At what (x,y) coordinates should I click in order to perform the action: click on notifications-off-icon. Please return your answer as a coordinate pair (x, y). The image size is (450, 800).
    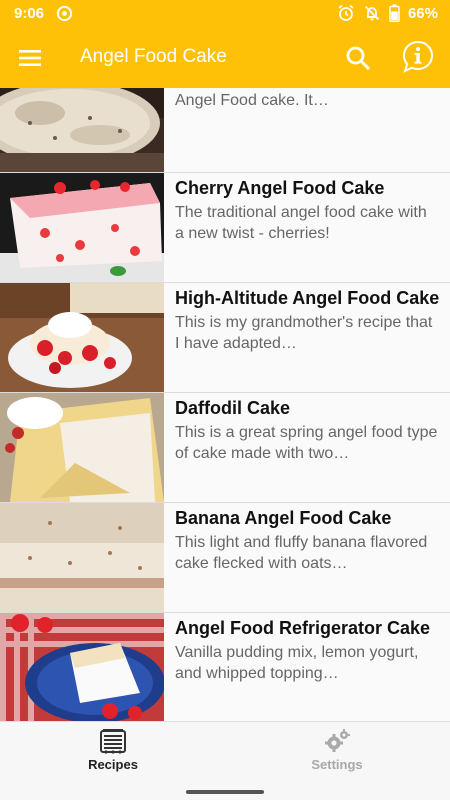
    Looking at the image, I should click on (372, 13).